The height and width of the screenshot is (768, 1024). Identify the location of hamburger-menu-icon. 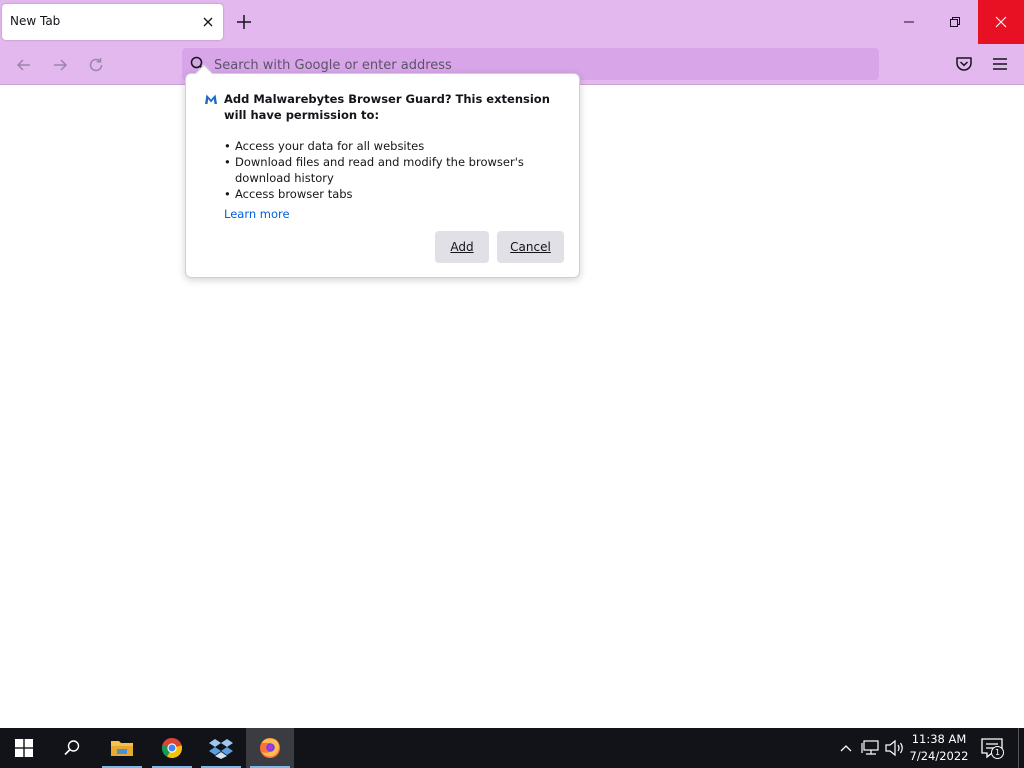
(1000, 64).